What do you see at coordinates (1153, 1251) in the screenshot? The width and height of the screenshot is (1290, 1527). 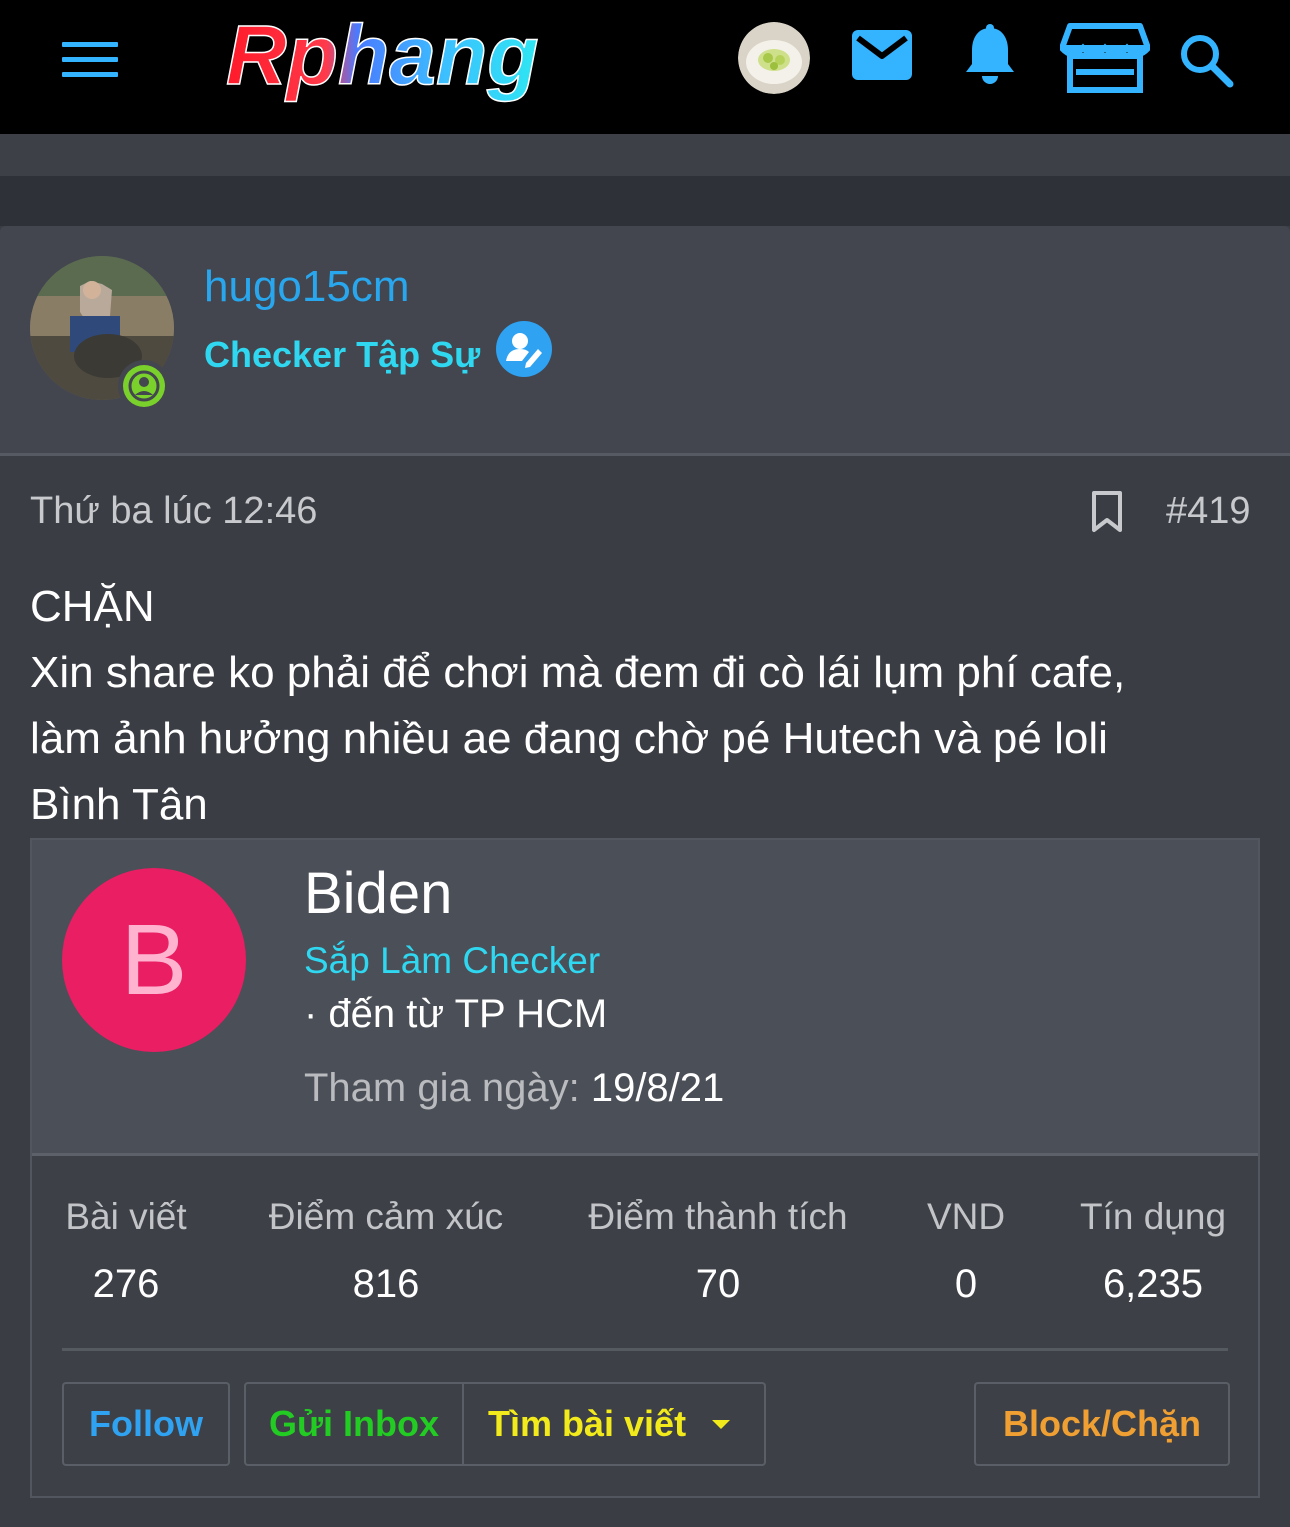 I see `stat-credit: Tín dụng 6,235` at bounding box center [1153, 1251].